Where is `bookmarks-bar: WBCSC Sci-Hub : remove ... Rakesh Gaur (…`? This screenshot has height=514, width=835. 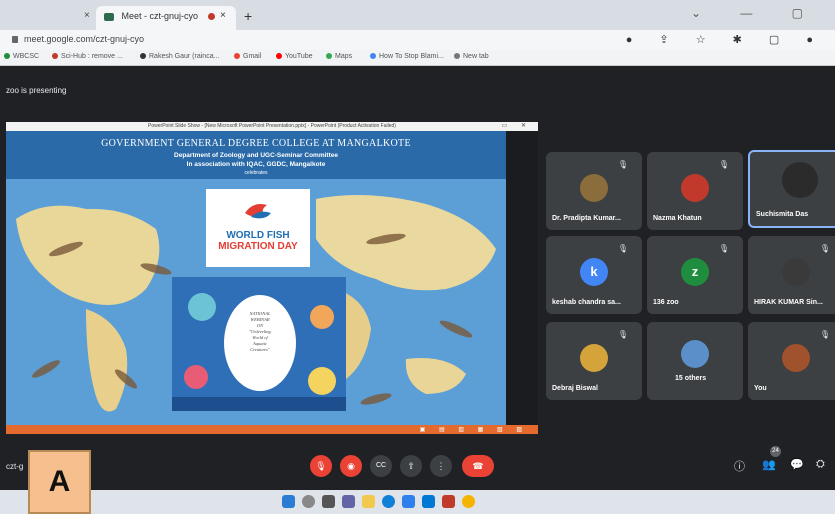
bookmarks-bar: WBCSC Sci-Hub : remove ... Rakesh Gaur (… is located at coordinates (417, 58).